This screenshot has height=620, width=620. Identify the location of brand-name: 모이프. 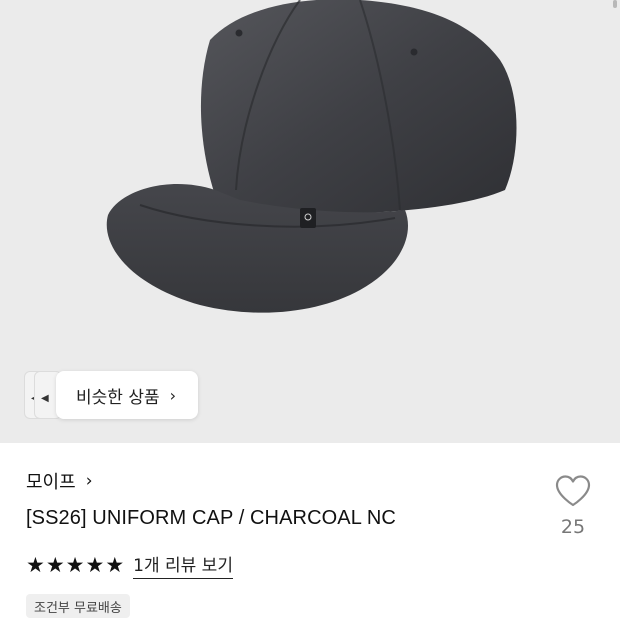
(51, 482).